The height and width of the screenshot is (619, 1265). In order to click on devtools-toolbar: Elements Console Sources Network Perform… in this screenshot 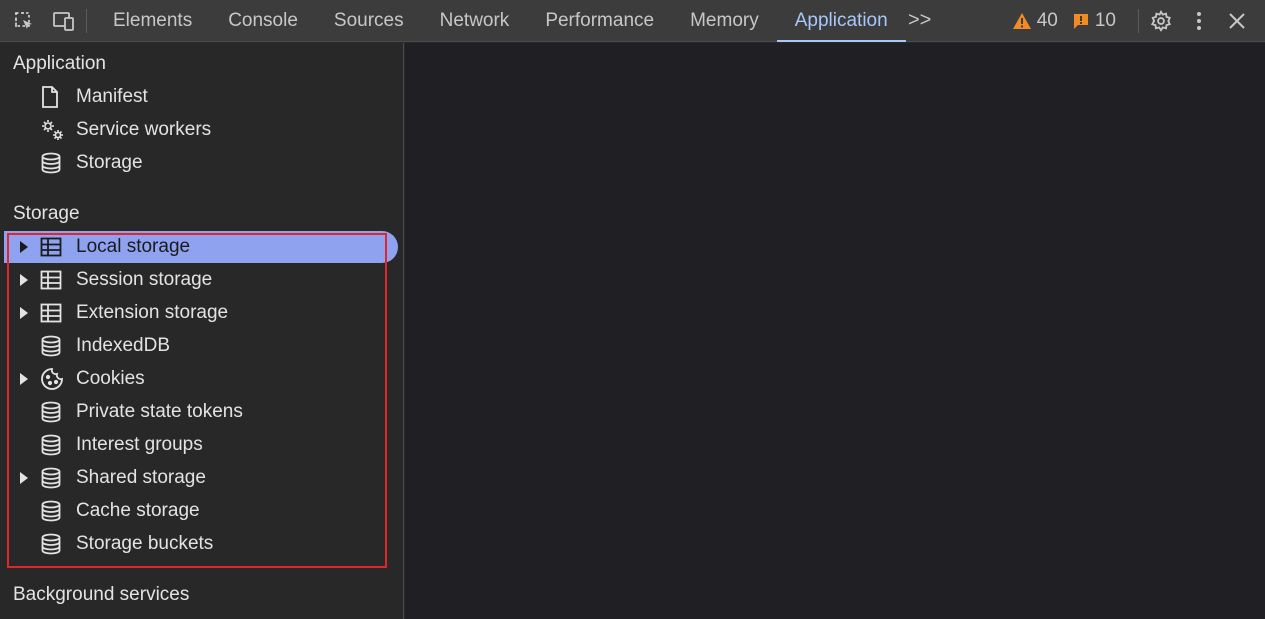, I will do `click(632, 21)`.